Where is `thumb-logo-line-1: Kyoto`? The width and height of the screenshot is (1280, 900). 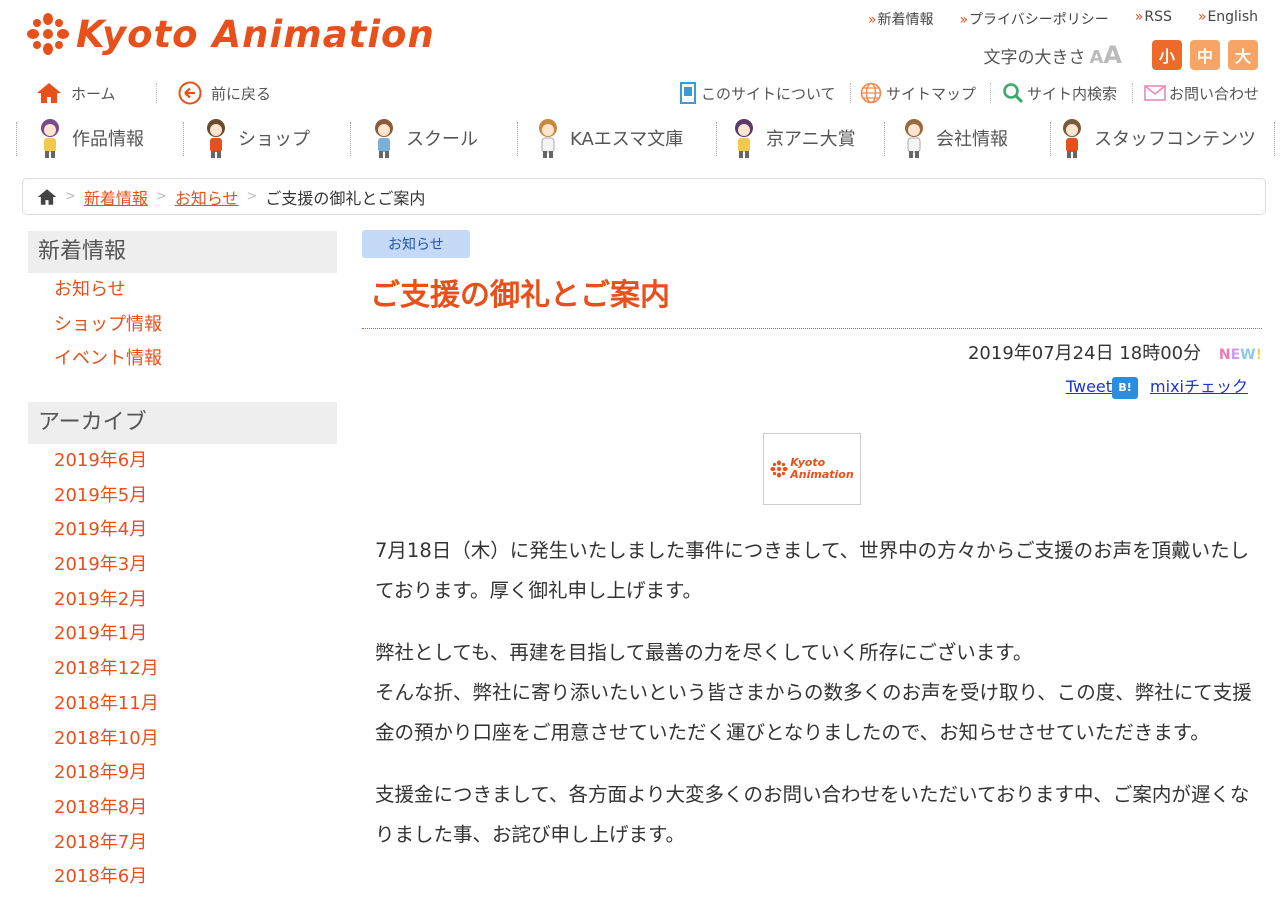 thumb-logo-line-1: Kyoto is located at coordinates (808, 462).